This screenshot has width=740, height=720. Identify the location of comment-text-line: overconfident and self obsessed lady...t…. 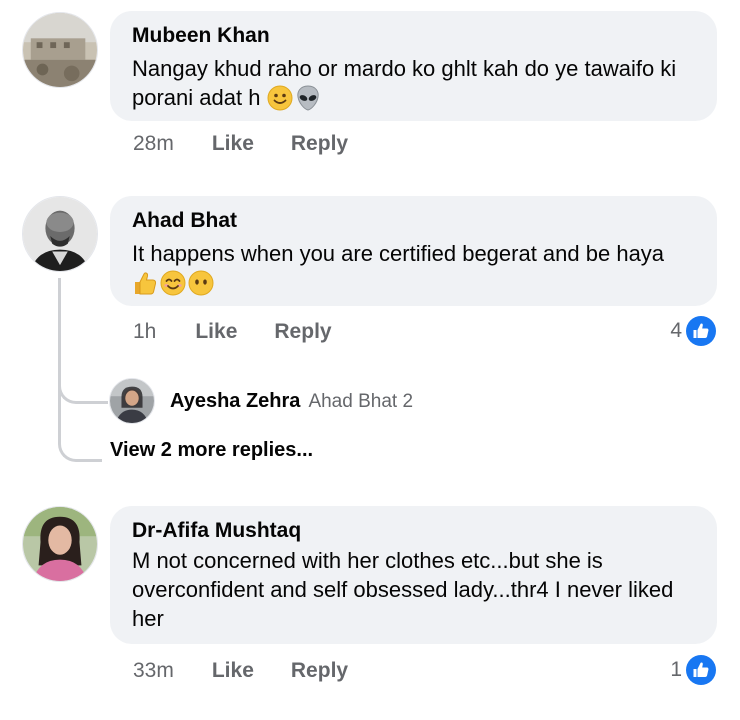
(403, 589).